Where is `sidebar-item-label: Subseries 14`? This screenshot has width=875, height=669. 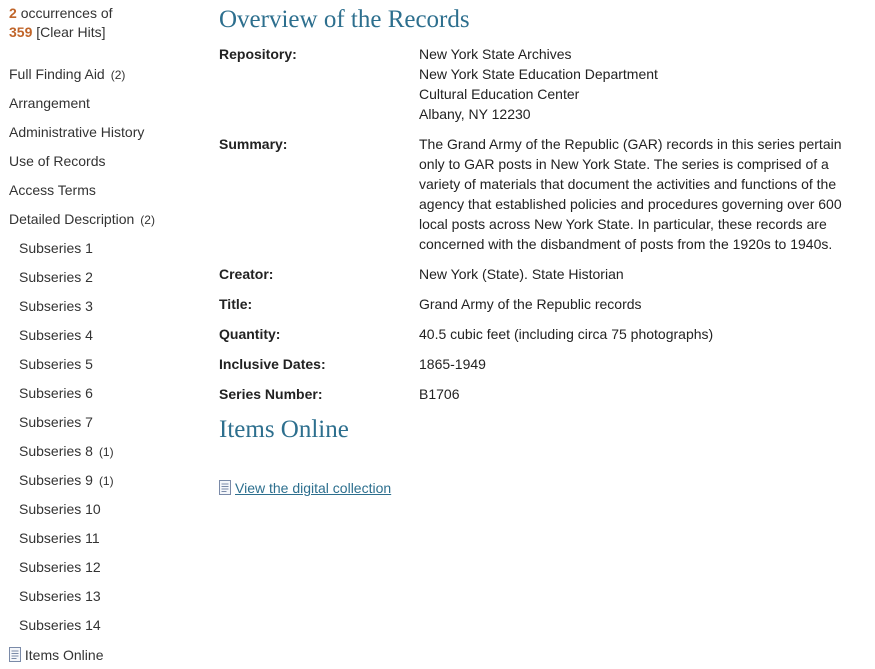
sidebar-item-label: Subseries 14 is located at coordinates (60, 625).